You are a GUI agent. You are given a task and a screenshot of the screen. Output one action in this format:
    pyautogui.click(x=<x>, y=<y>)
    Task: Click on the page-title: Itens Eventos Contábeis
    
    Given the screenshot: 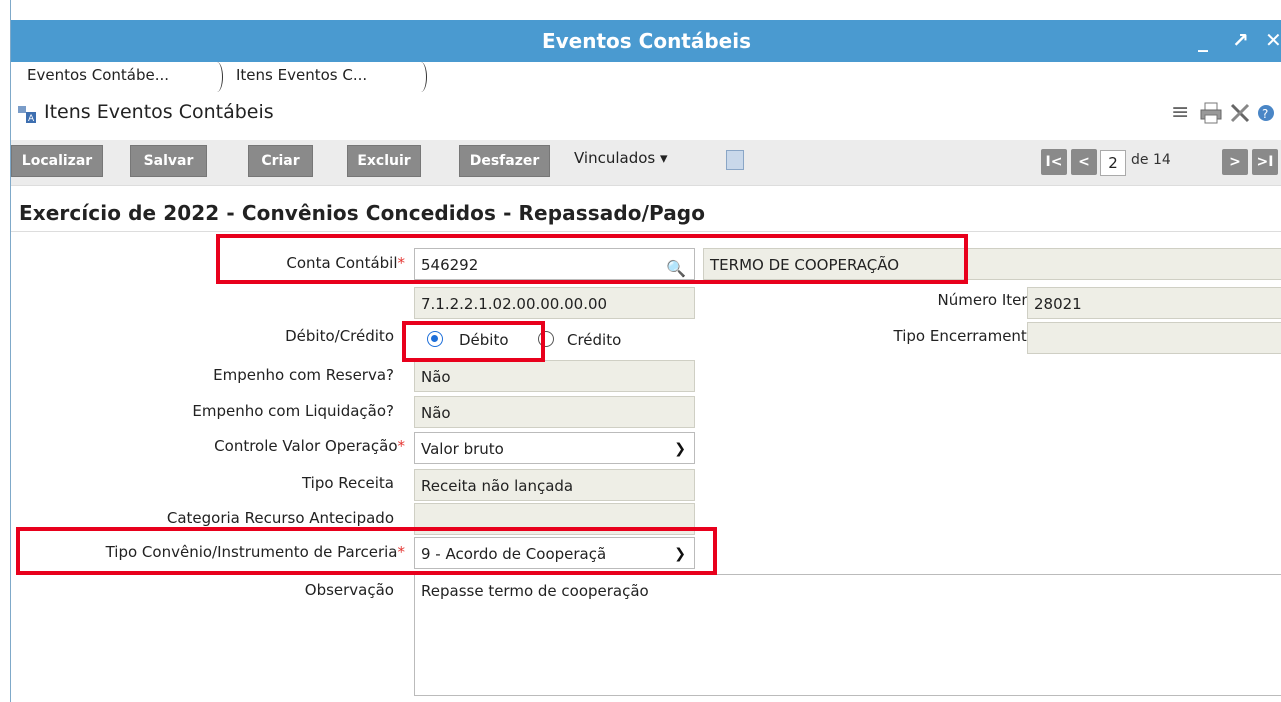 What is the action you would take?
    pyautogui.click(x=159, y=112)
    